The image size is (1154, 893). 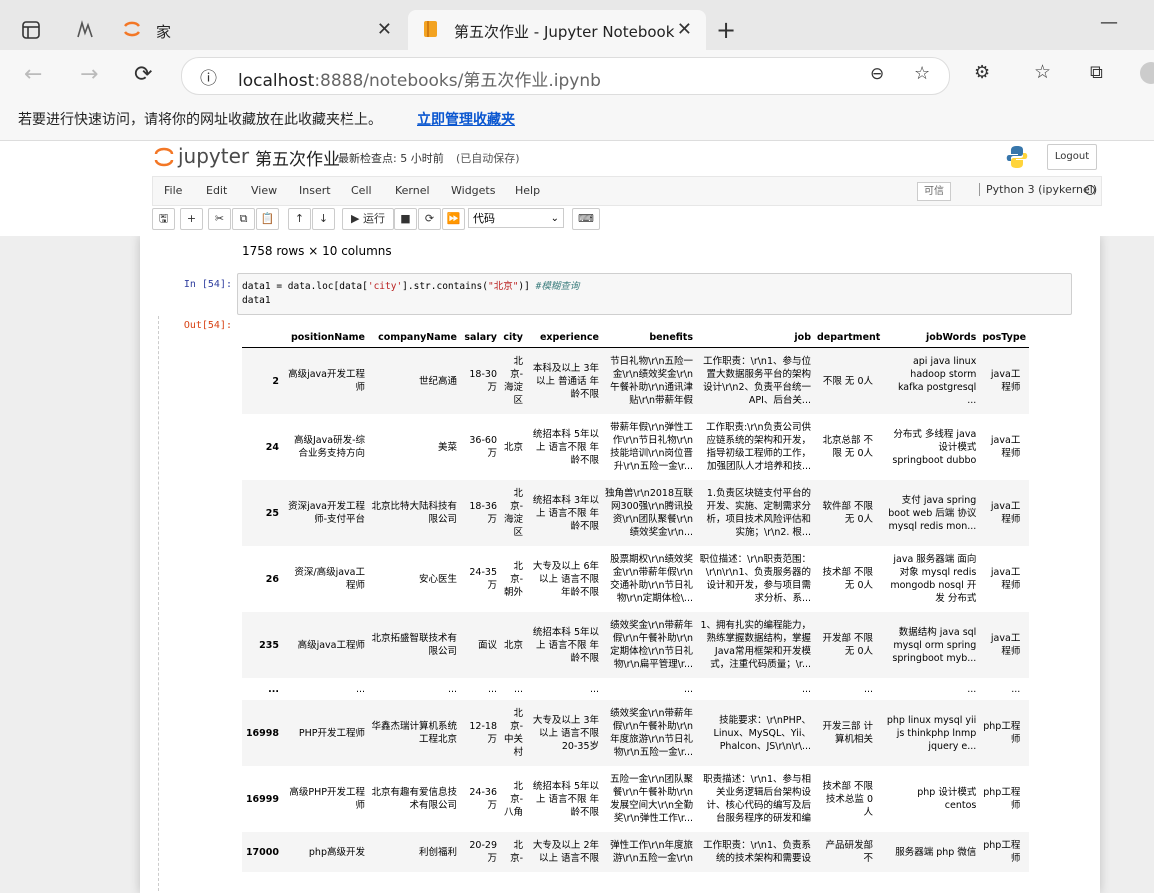 I want to click on menu-help: Help, so click(x=527, y=190).